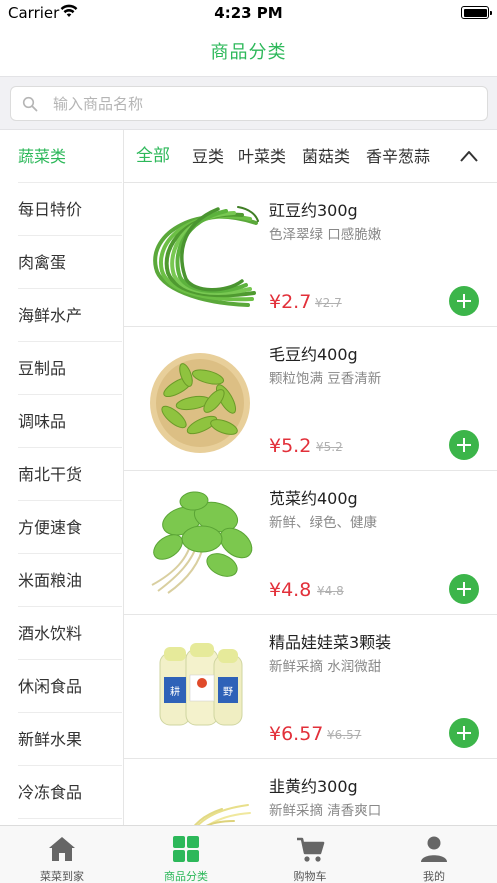 This screenshot has width=497, height=883. Describe the element at coordinates (175, 691) in the screenshot. I see `svg-text: 耕` at that location.